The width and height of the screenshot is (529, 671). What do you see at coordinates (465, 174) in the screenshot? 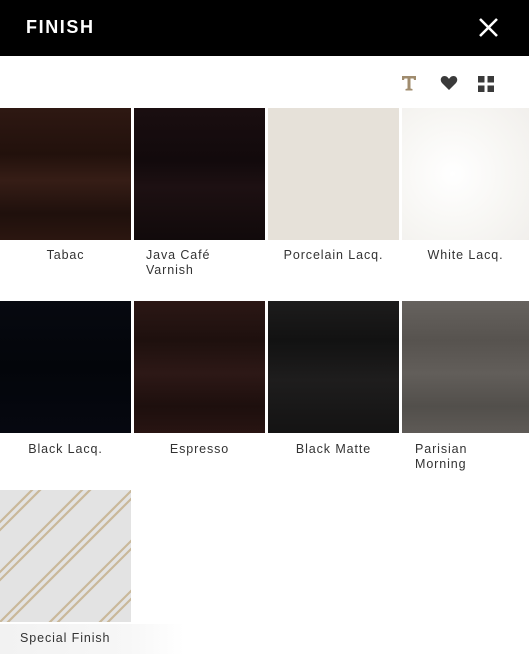
I see `finish-swatch-white-lacq` at bounding box center [465, 174].